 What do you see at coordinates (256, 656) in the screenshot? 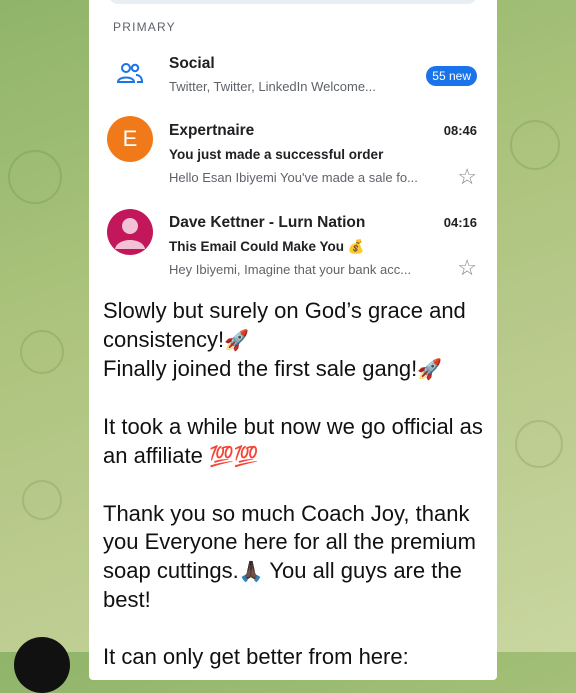
I see `caption-line: It can only get better from here:` at bounding box center [256, 656].